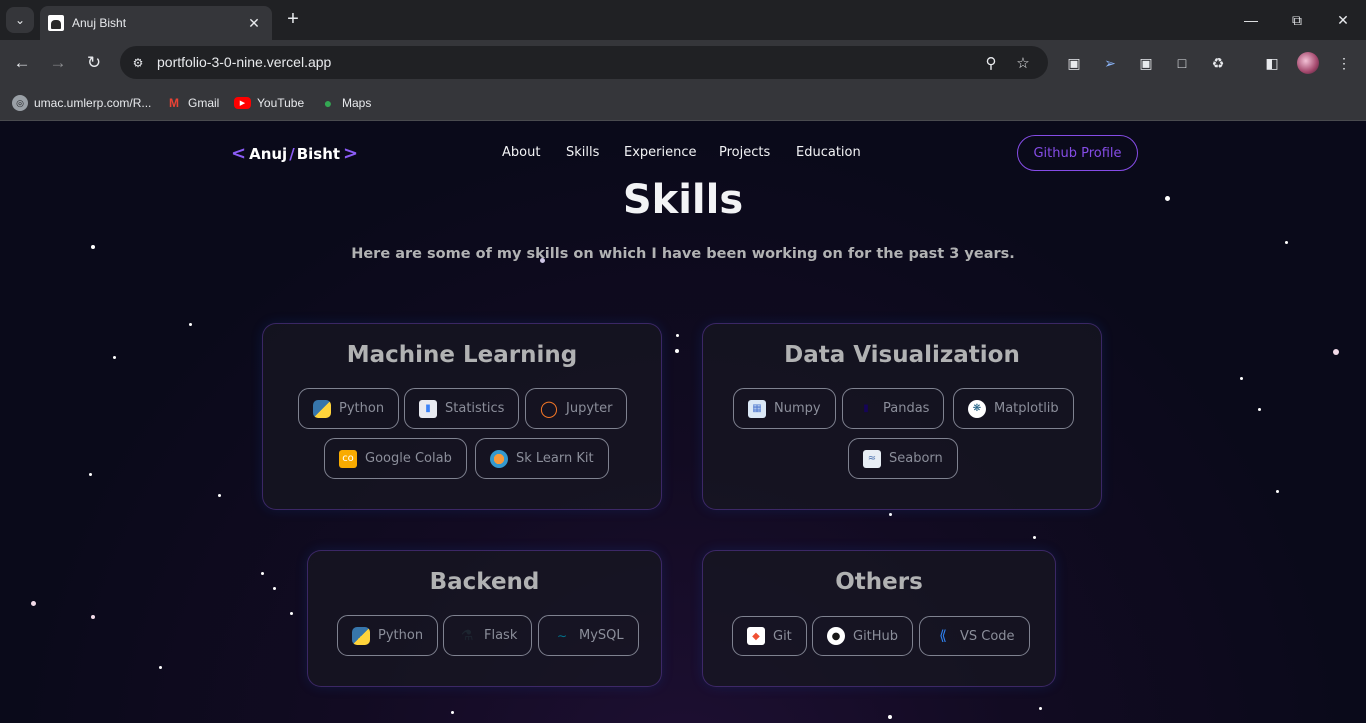 The image size is (1366, 723). I want to click on extension-glasses-icon: ▣, so click(1146, 63).